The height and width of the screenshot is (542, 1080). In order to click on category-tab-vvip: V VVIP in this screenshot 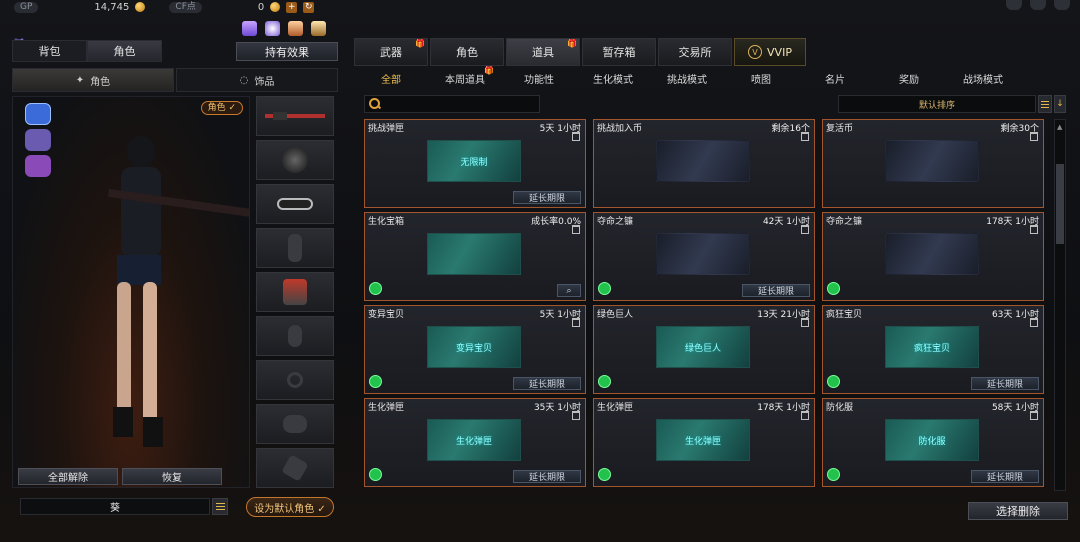, I will do `click(770, 52)`.